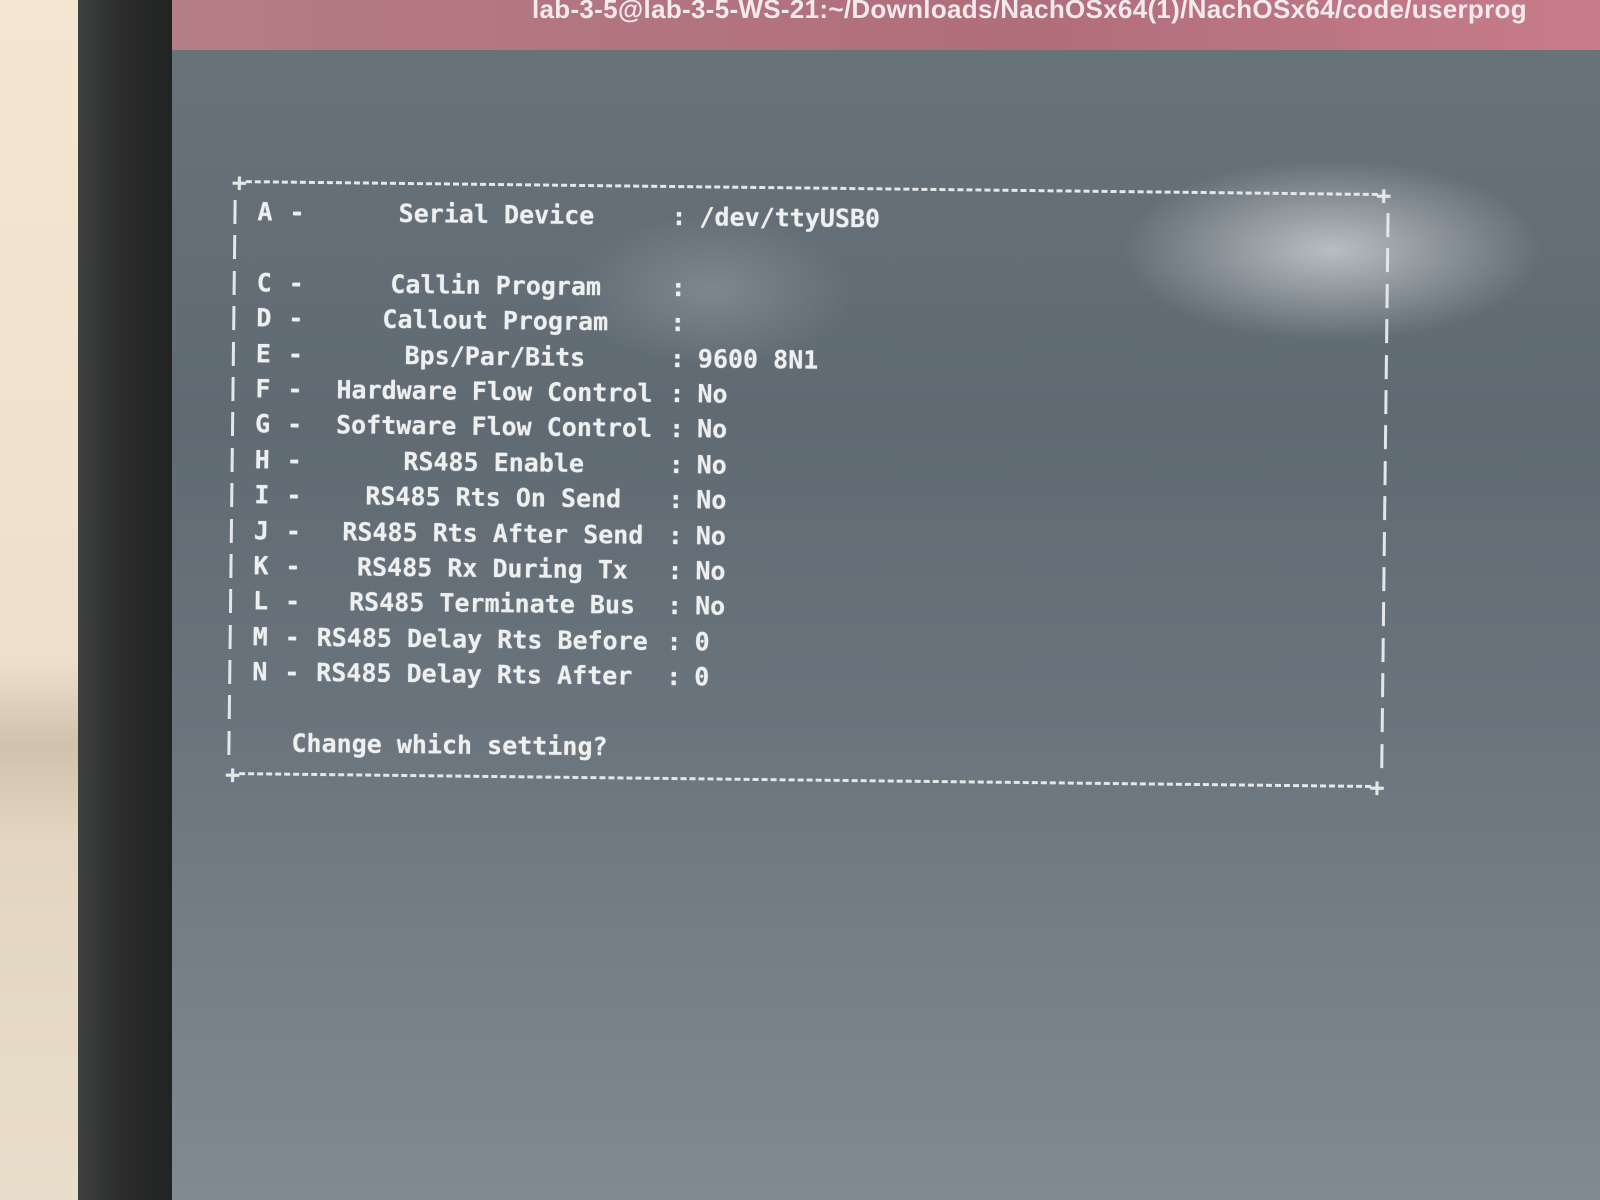 The image size is (1600, 1200). Describe the element at coordinates (496, 214) in the screenshot. I see `setting-label: Serial Device` at that location.